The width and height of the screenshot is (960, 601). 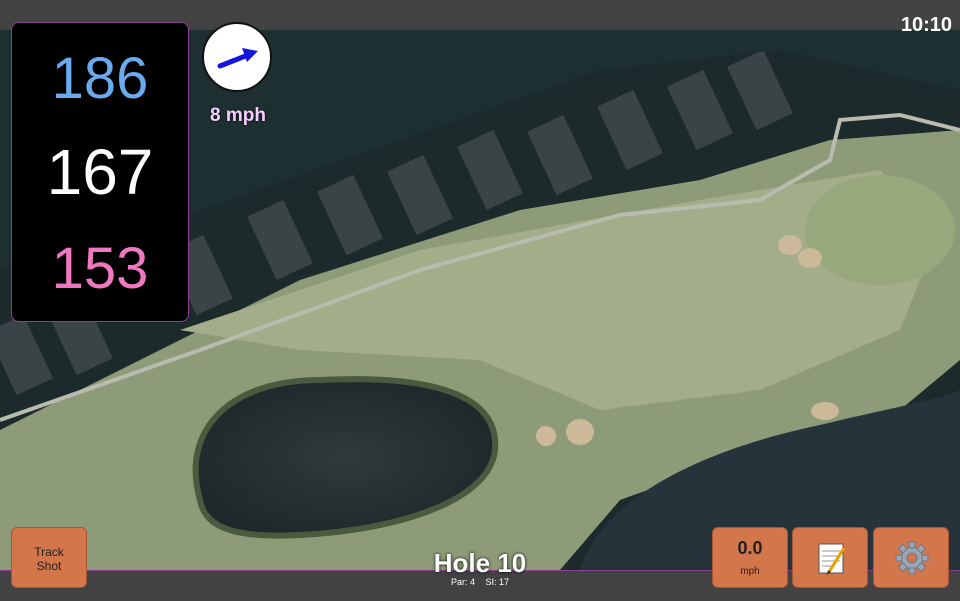 What do you see at coordinates (462, 582) in the screenshot?
I see `hole-par: Par: 4` at bounding box center [462, 582].